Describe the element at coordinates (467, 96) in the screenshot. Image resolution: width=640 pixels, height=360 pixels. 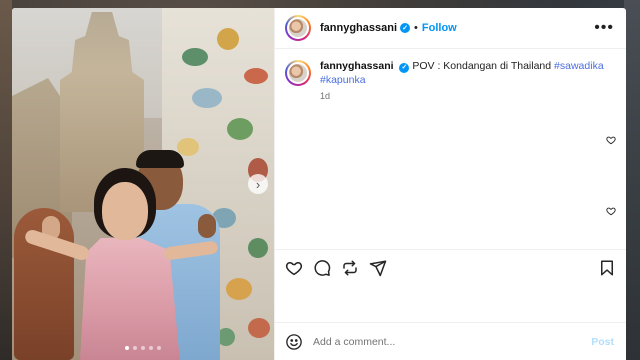
I see `post-time: 1d` at that location.